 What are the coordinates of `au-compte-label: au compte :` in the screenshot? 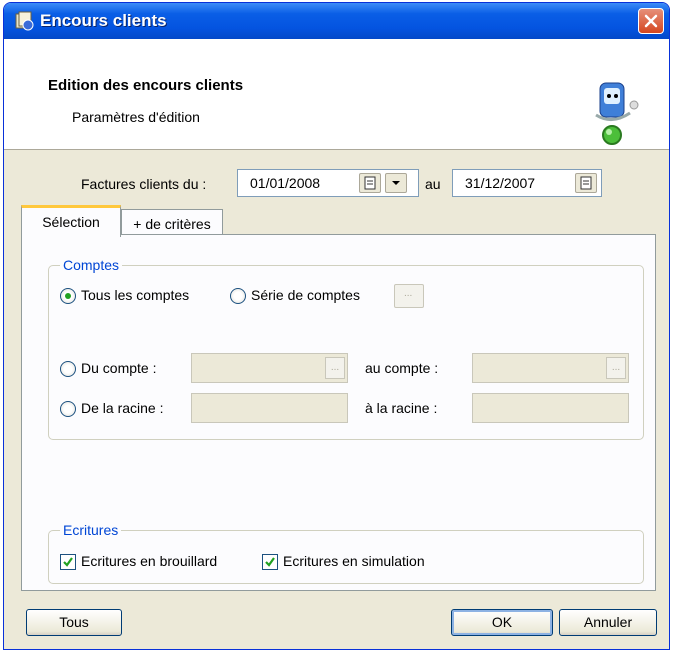 It's located at (402, 368).